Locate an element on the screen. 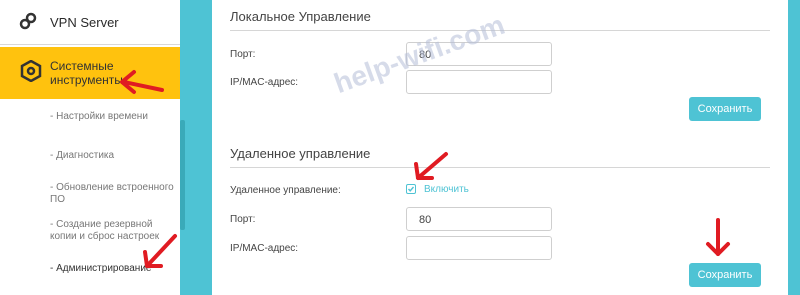 Image resolution: width=800 pixels, height=295 pixels. sidebar-subitem-time-settings: - Настройки времени is located at coordinates (114, 117).